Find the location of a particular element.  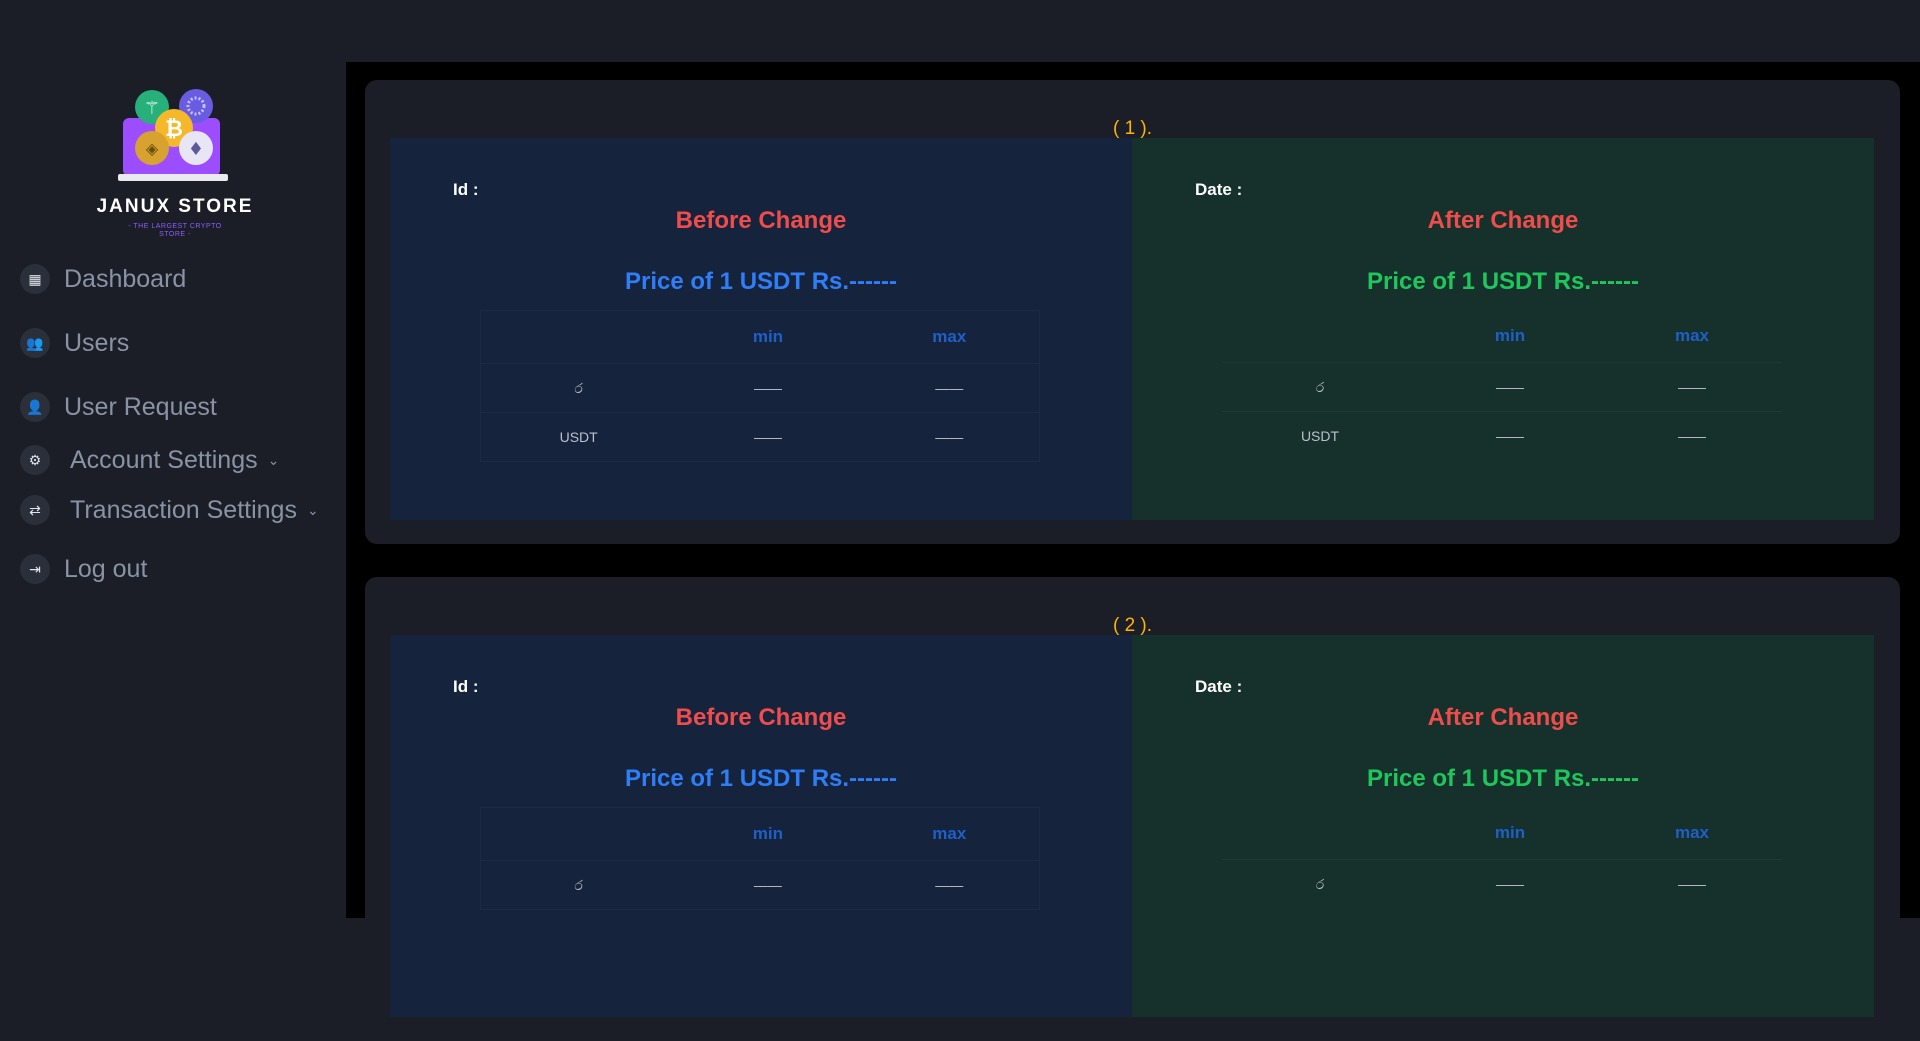

nav-user-request: 👤 User Request is located at coordinates (118, 407).